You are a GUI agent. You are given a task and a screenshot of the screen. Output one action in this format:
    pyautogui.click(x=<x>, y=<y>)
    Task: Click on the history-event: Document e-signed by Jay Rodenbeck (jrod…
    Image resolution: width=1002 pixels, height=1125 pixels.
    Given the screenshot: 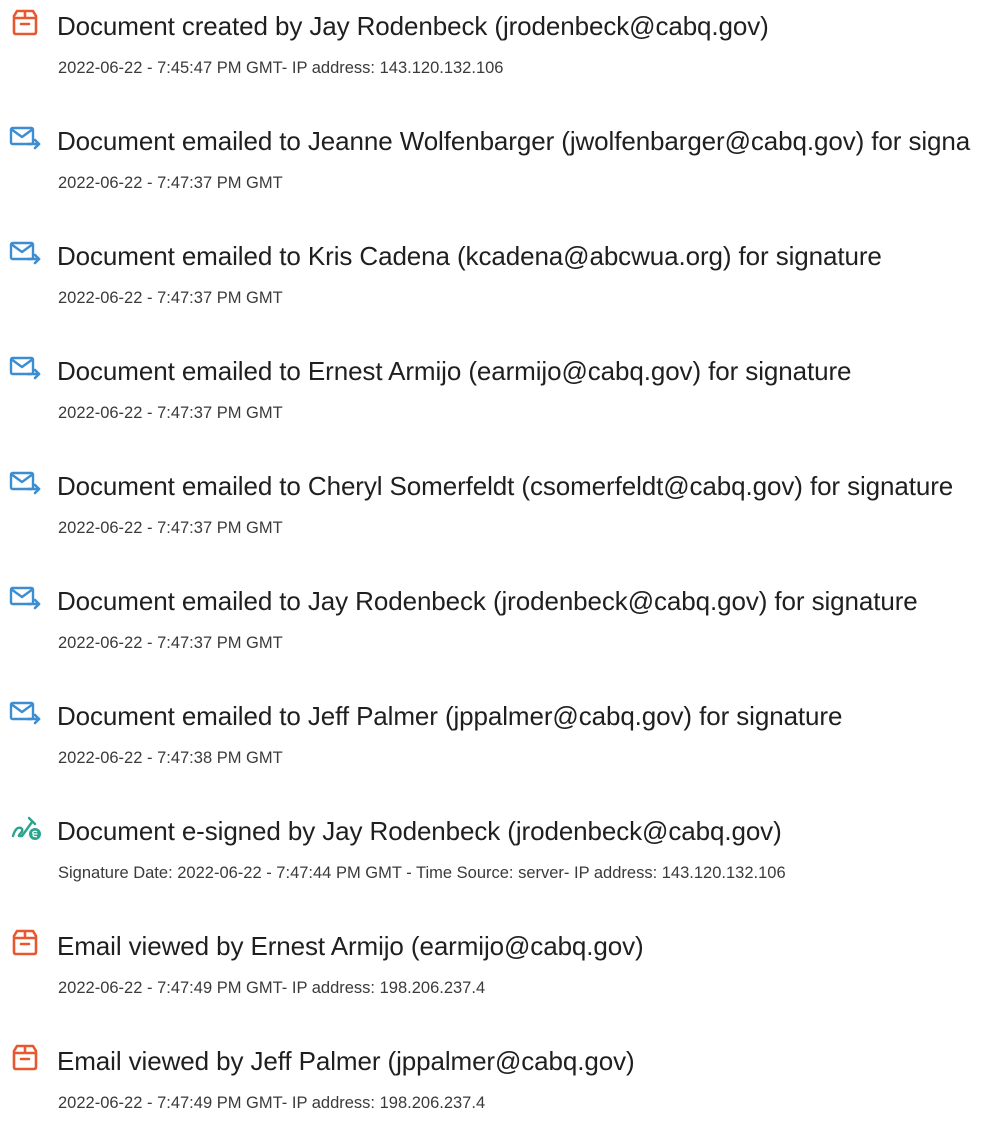 What is the action you would take?
    pyautogui.click(x=501, y=850)
    